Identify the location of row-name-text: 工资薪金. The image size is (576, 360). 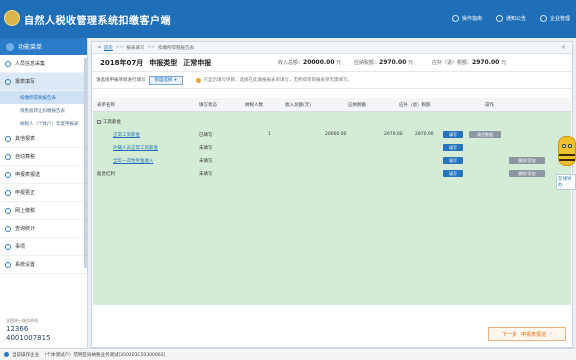
(112, 122).